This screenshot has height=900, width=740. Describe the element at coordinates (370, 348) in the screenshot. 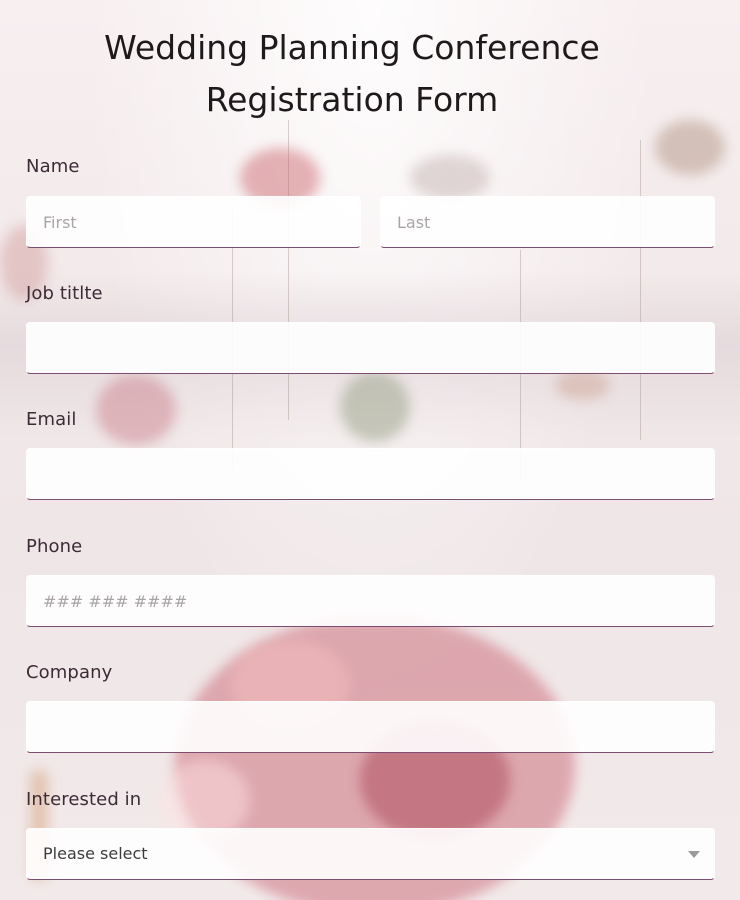

I see `job-title-input` at that location.